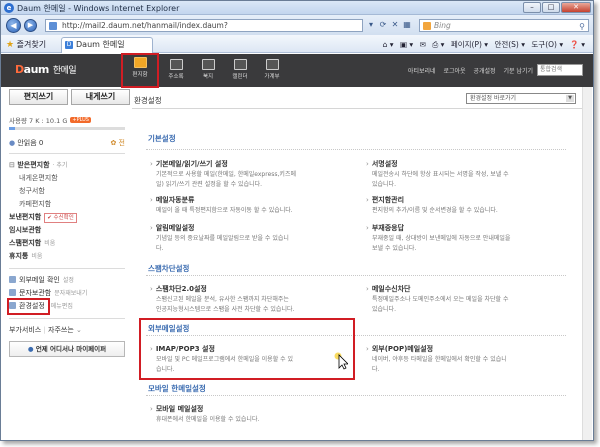 Image resolution: width=600 pixels, height=447 pixels. Describe the element at coordinates (10, 45) in the screenshot. I see `star-icon: ★` at that location.